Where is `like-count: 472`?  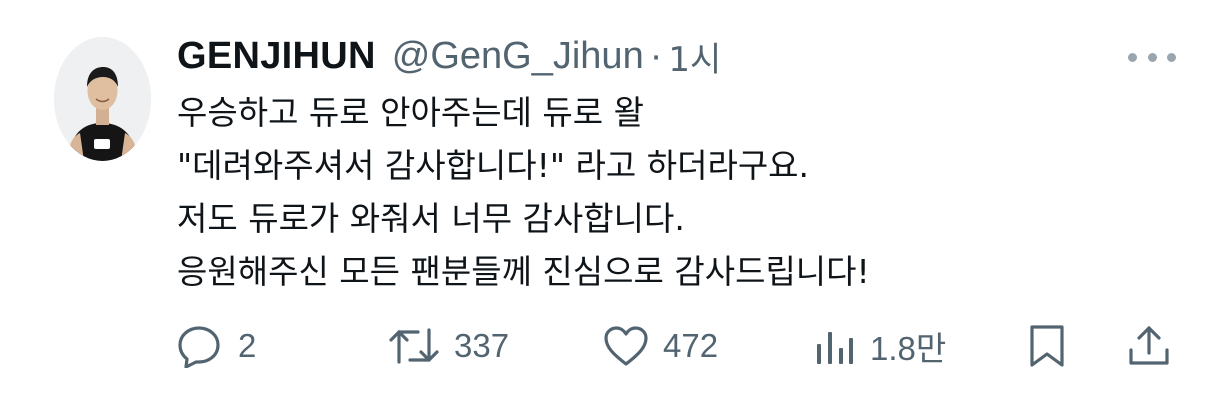 like-count: 472 is located at coordinates (691, 345).